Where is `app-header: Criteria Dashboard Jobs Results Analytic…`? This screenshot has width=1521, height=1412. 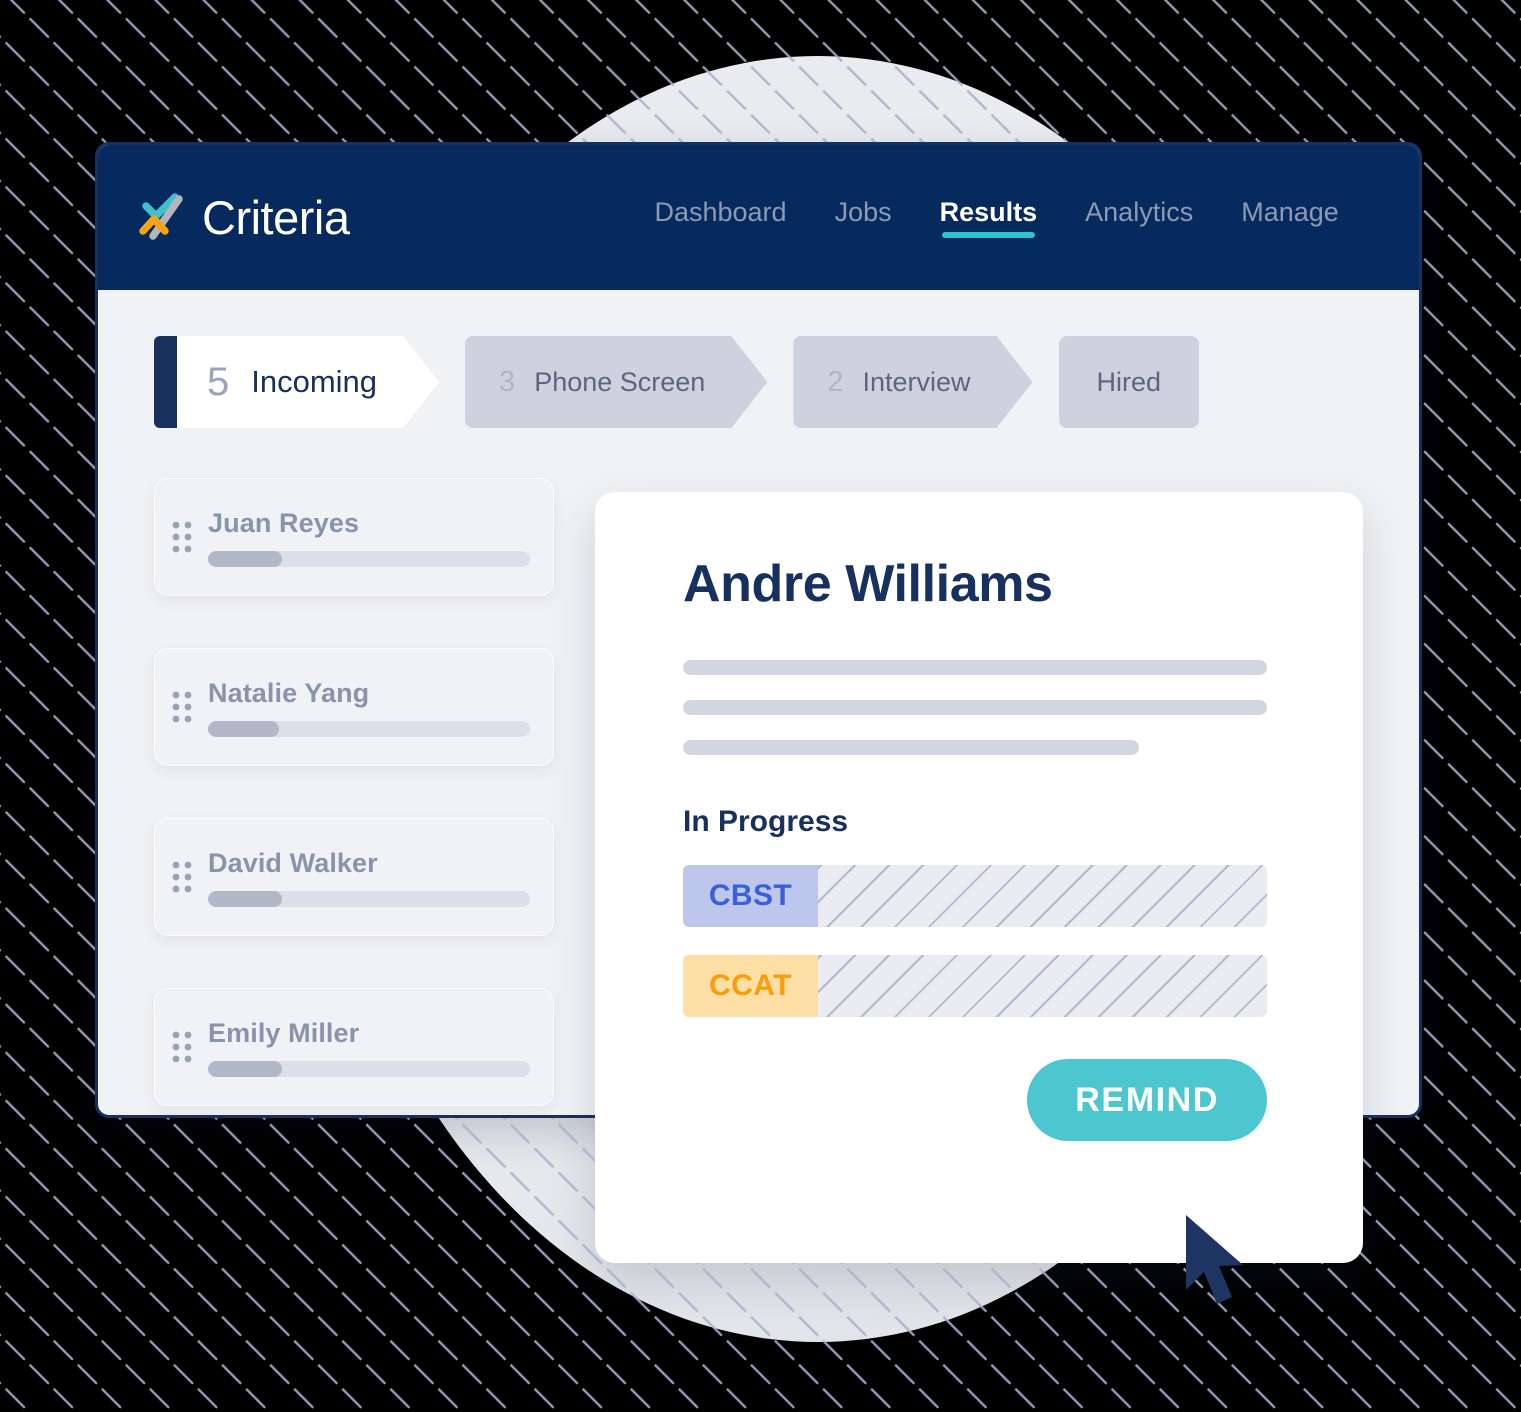 app-header: Criteria Dashboard Jobs Results Analytic… is located at coordinates (758, 217).